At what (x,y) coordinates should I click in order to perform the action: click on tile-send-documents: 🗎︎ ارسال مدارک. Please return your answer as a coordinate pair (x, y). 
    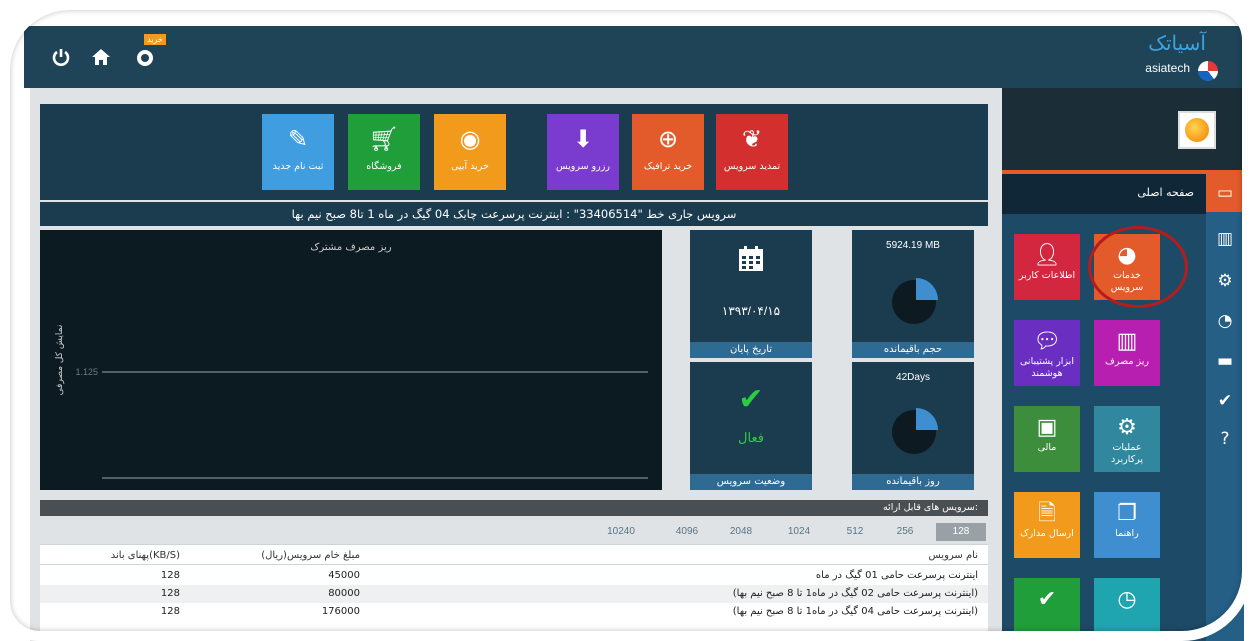
    Looking at the image, I should click on (1047, 525).